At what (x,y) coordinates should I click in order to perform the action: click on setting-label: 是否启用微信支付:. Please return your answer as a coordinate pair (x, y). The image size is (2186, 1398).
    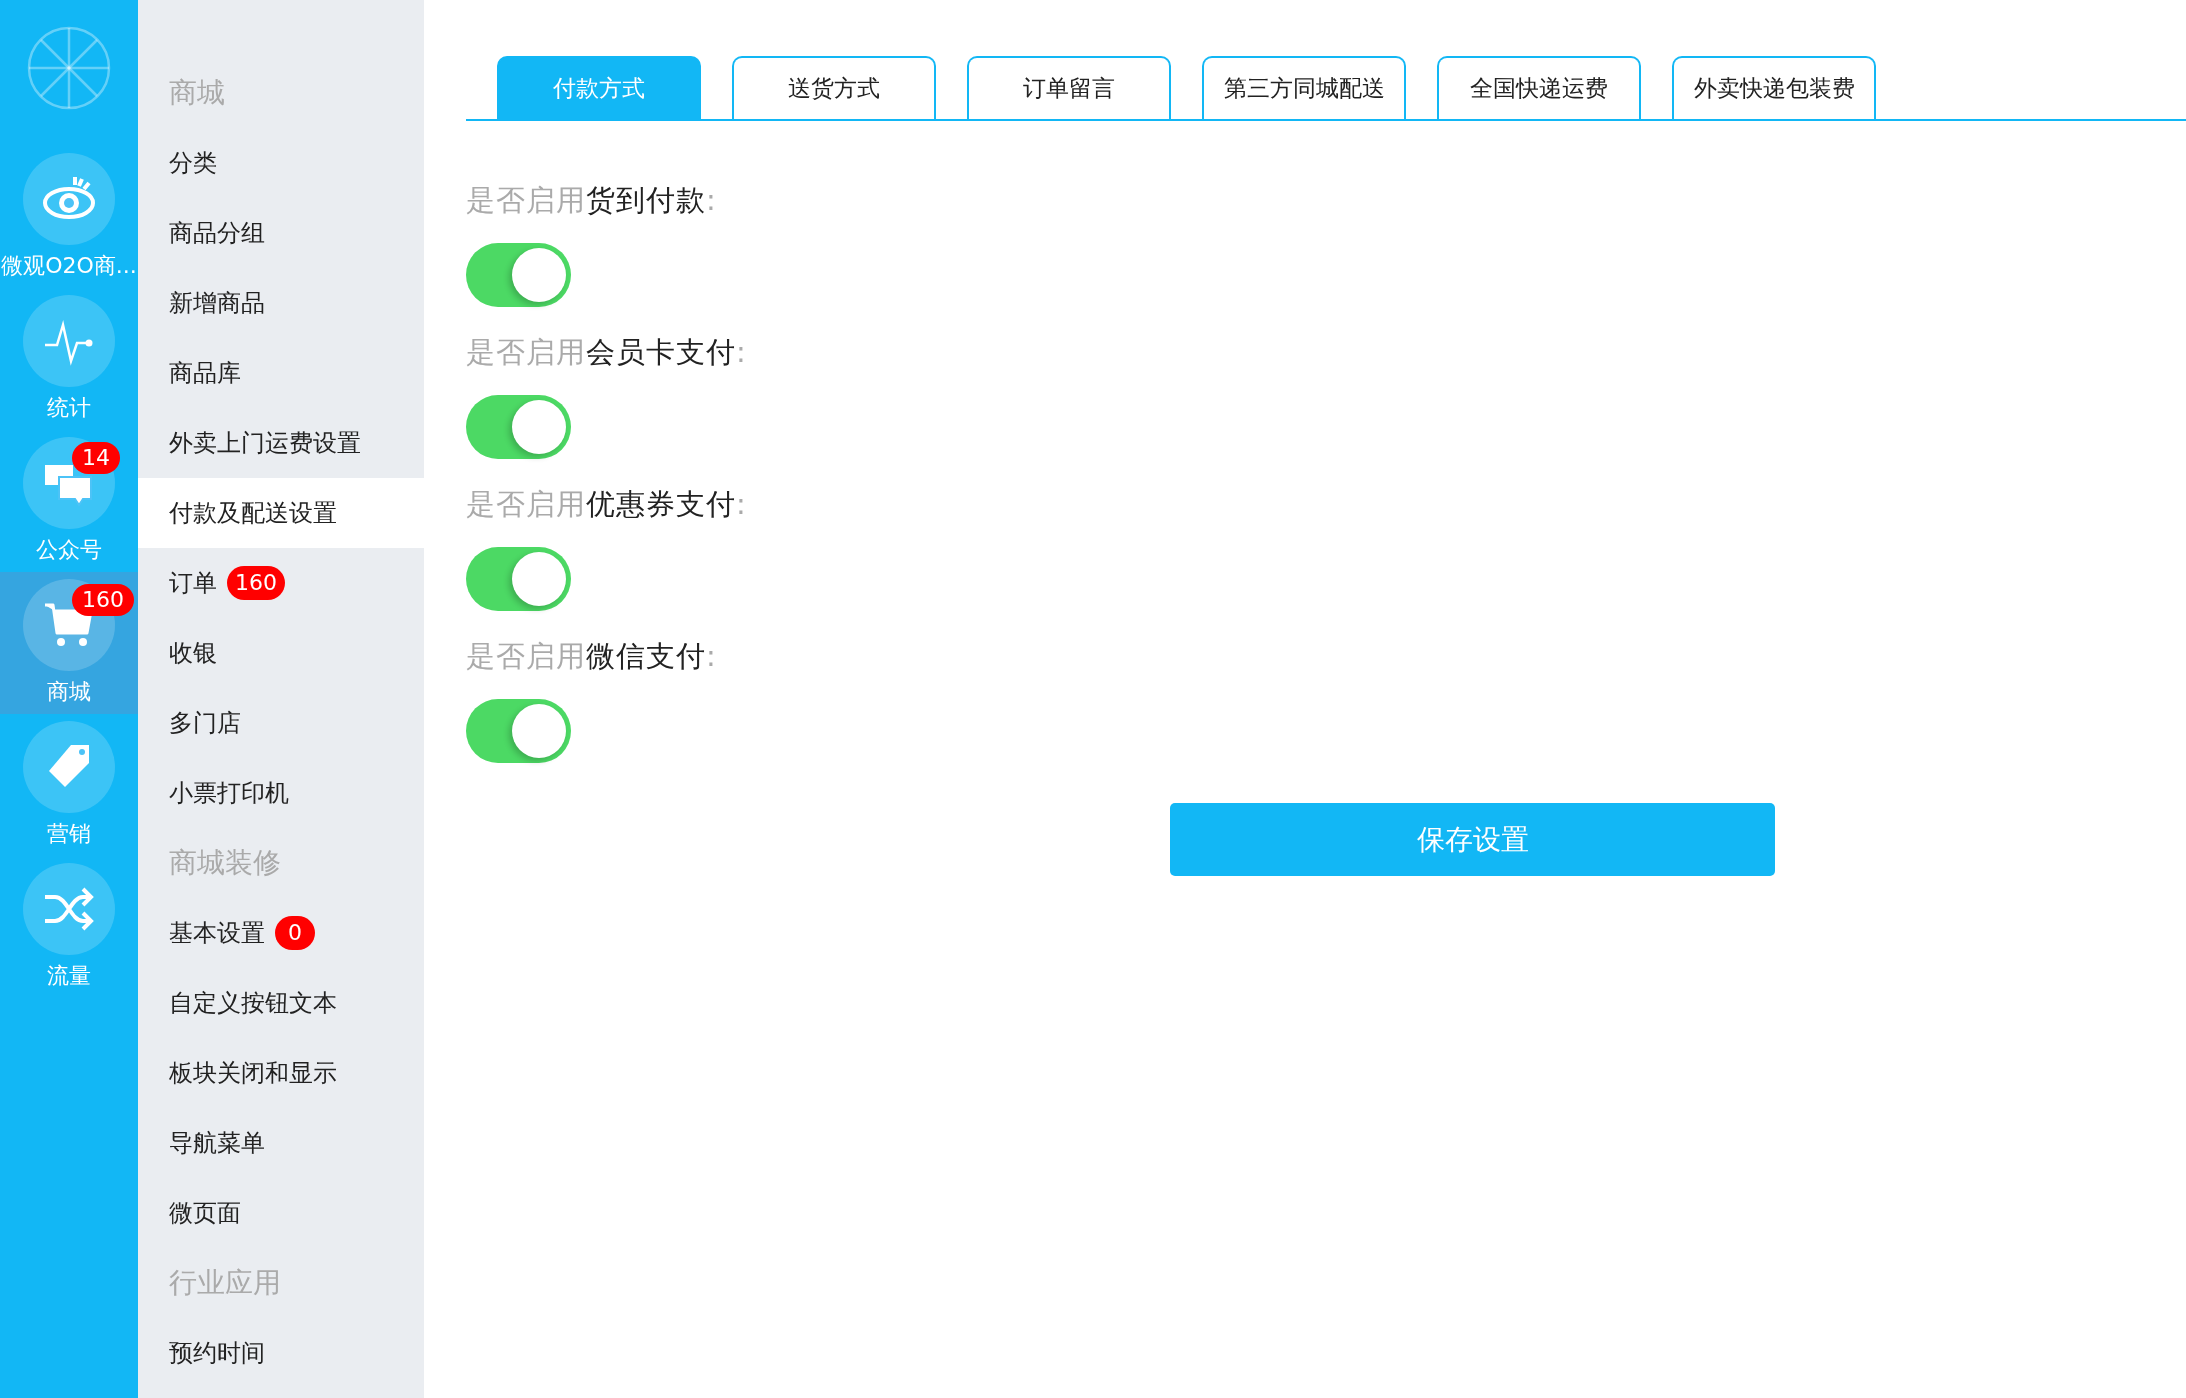
    Looking at the image, I should click on (591, 656).